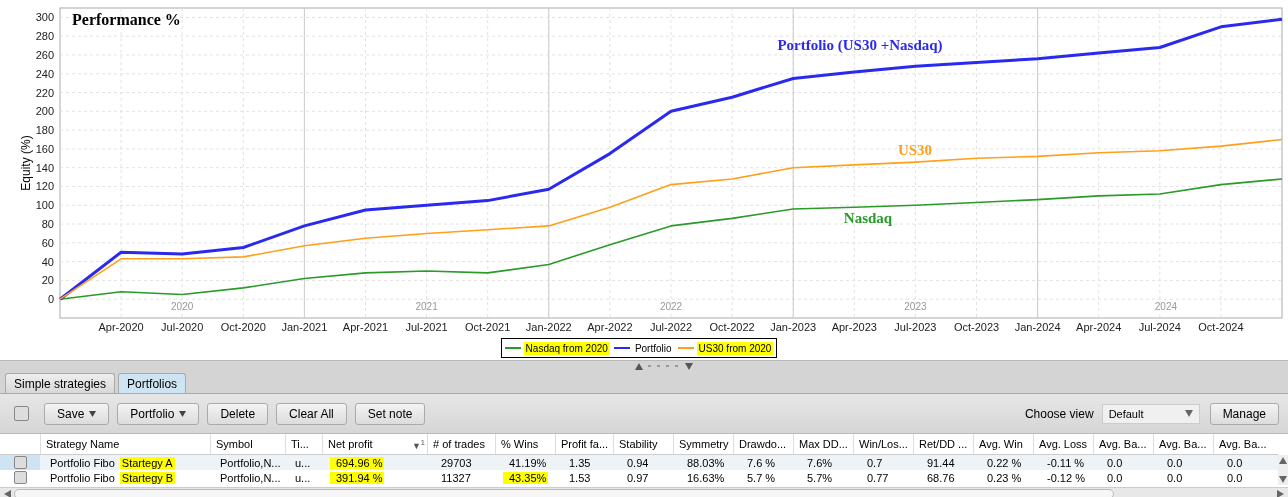  I want to click on table-cell-text: 1.53, so click(580, 477).